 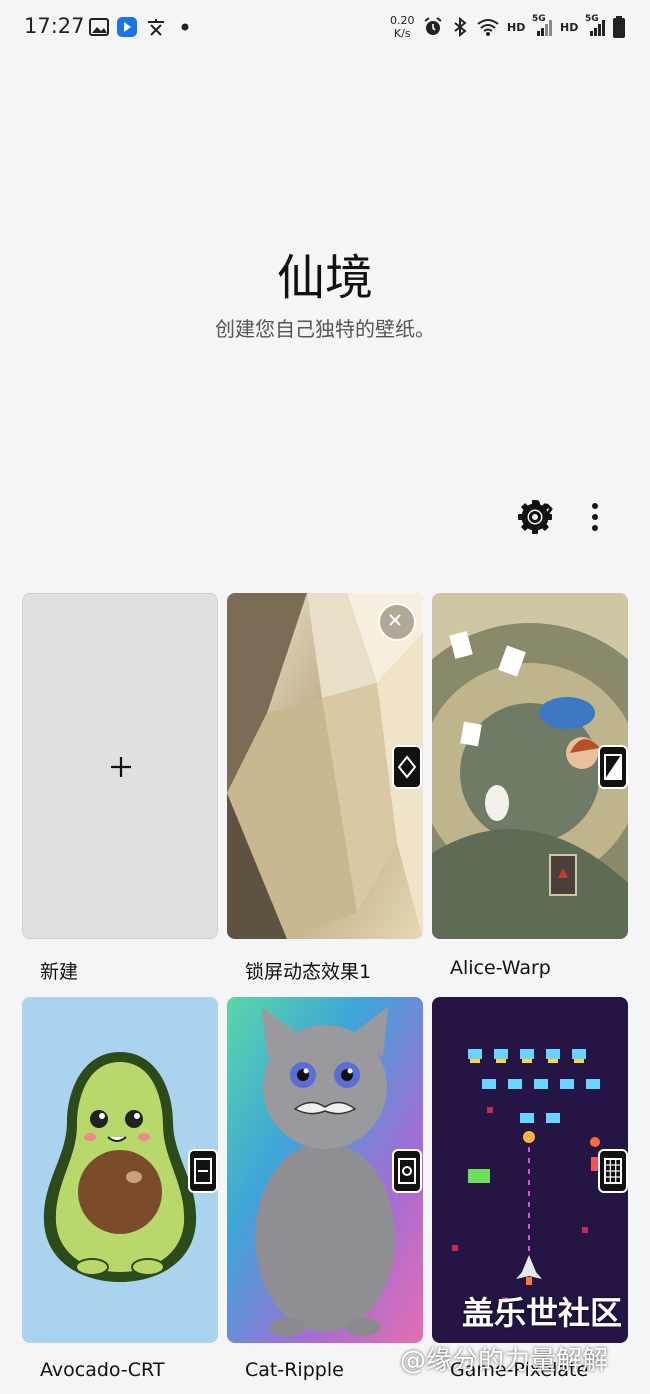 What do you see at coordinates (99, 27) in the screenshot?
I see `gallery-icon` at bounding box center [99, 27].